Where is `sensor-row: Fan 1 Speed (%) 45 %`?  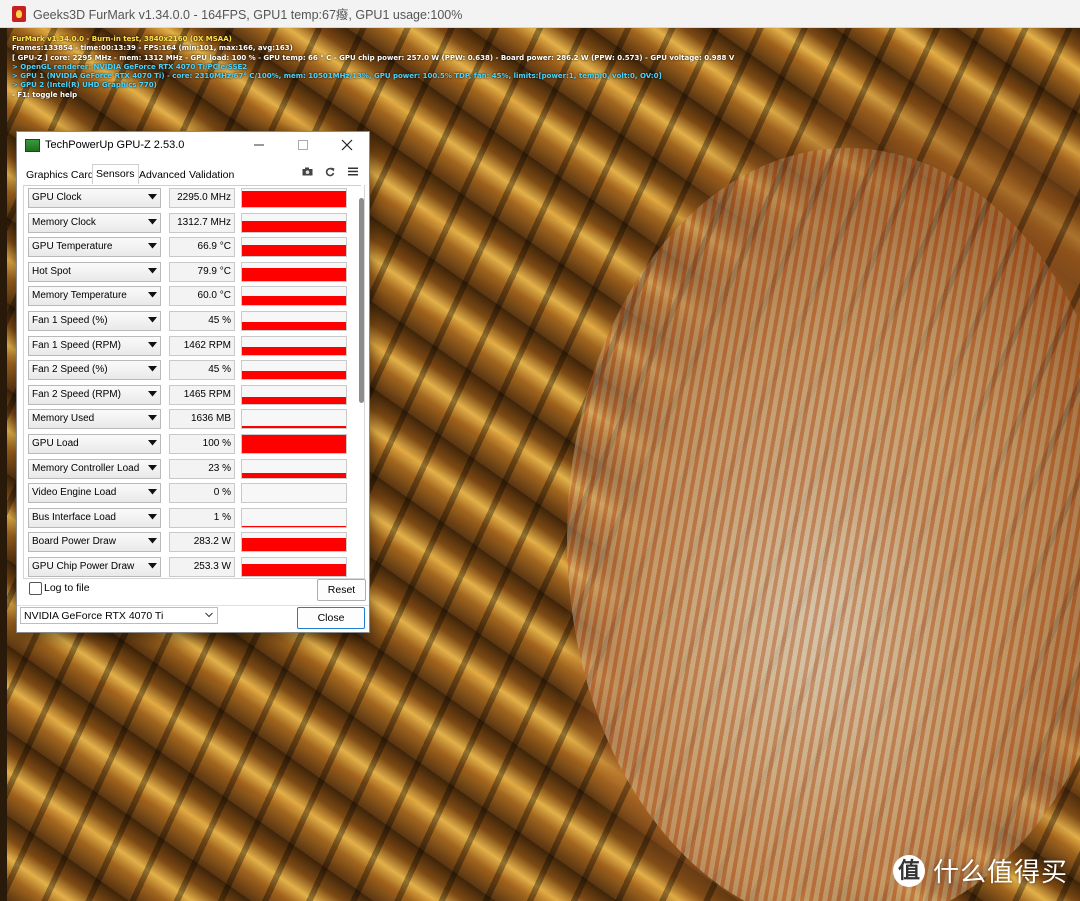
sensor-row: Fan 1 Speed (%) 45 % is located at coordinates (193, 322).